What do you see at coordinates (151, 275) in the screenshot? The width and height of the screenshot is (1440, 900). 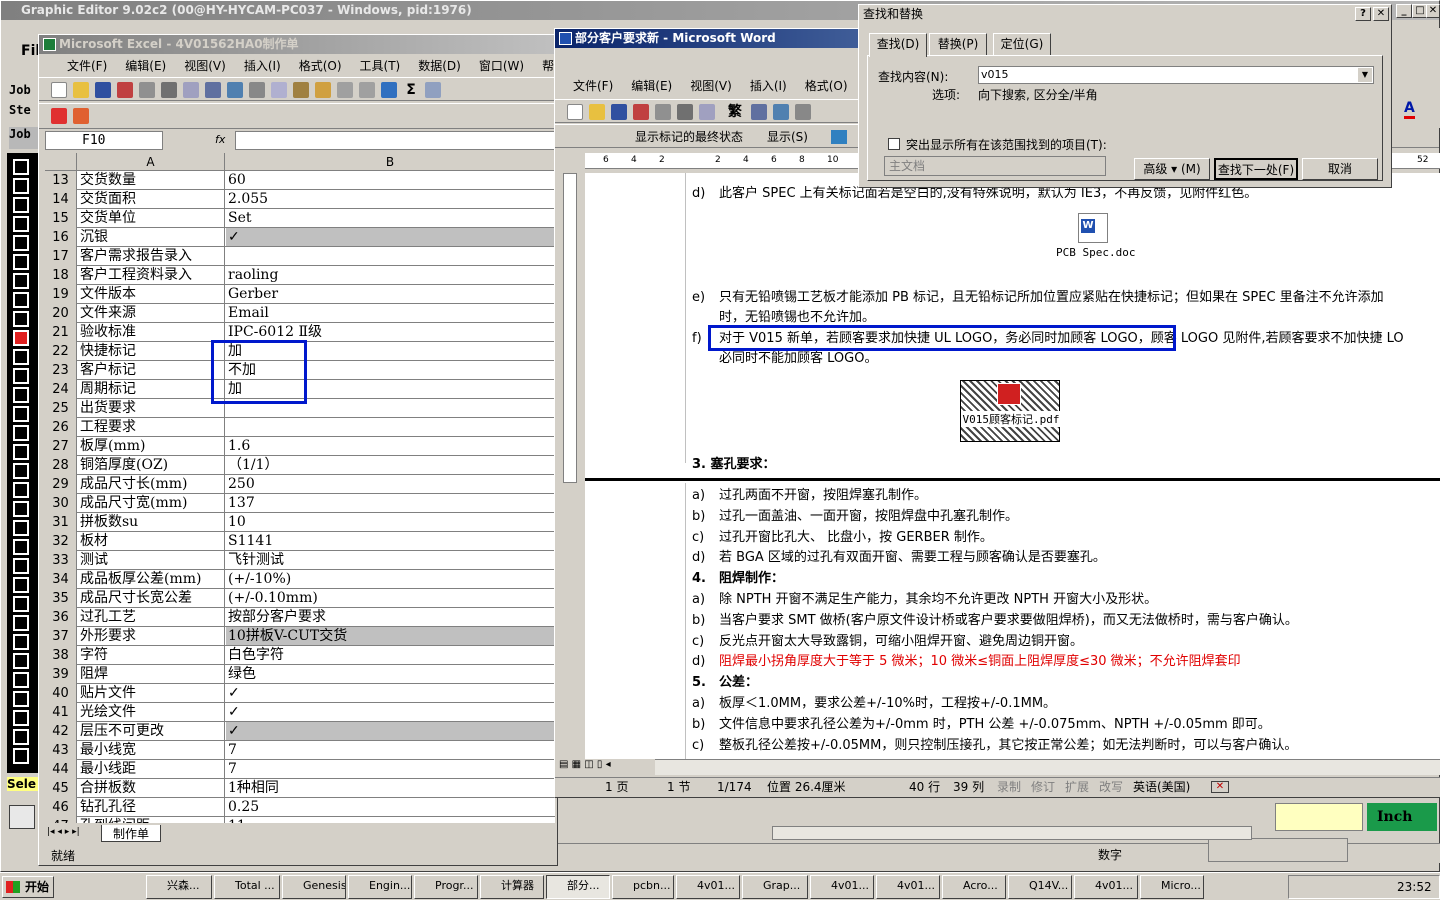 I see `cell-a: 客户工程资料录入` at bounding box center [151, 275].